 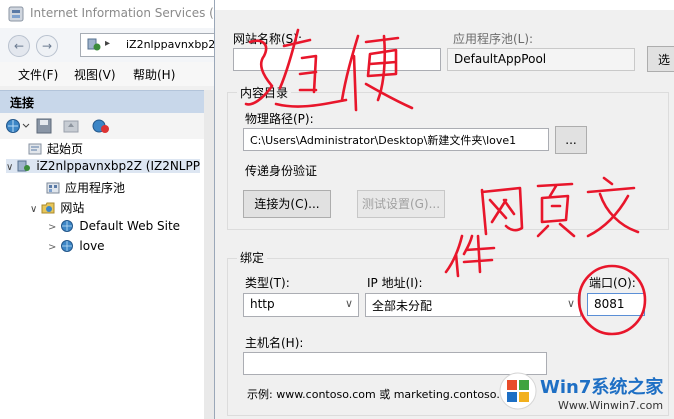 What do you see at coordinates (296, 68) in the screenshot?
I see `handwriting-sui` at bounding box center [296, 68].